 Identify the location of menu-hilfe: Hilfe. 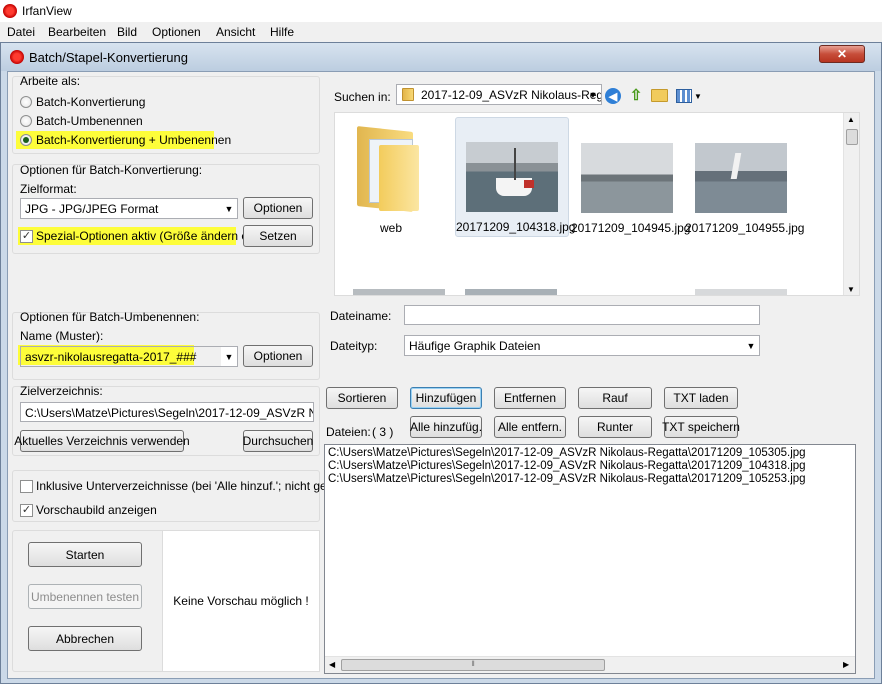
(282, 32).